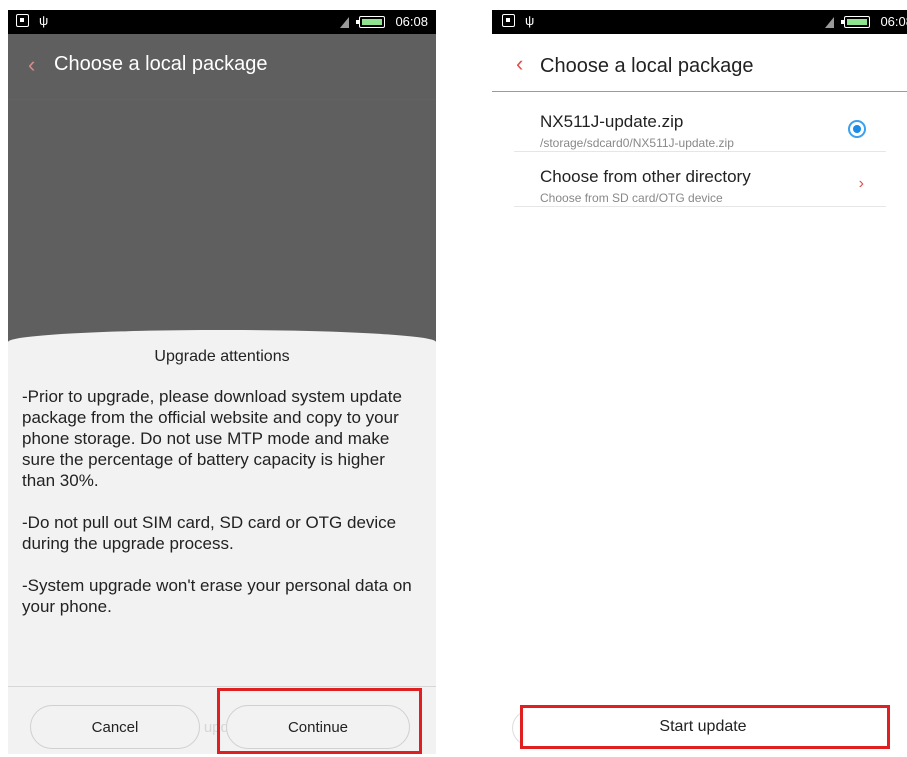 The image size is (907, 757). I want to click on other-directory-title: Choose from other directory, so click(645, 176).